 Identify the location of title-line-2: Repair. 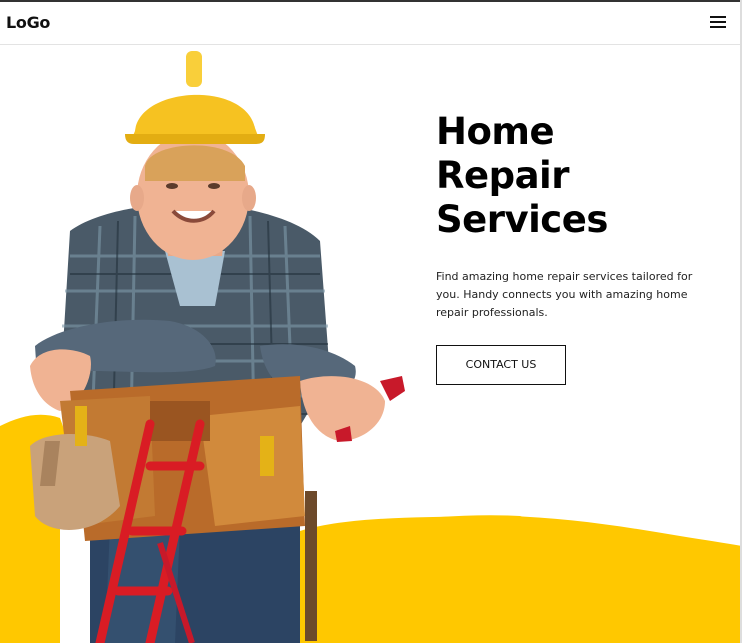
(502, 175).